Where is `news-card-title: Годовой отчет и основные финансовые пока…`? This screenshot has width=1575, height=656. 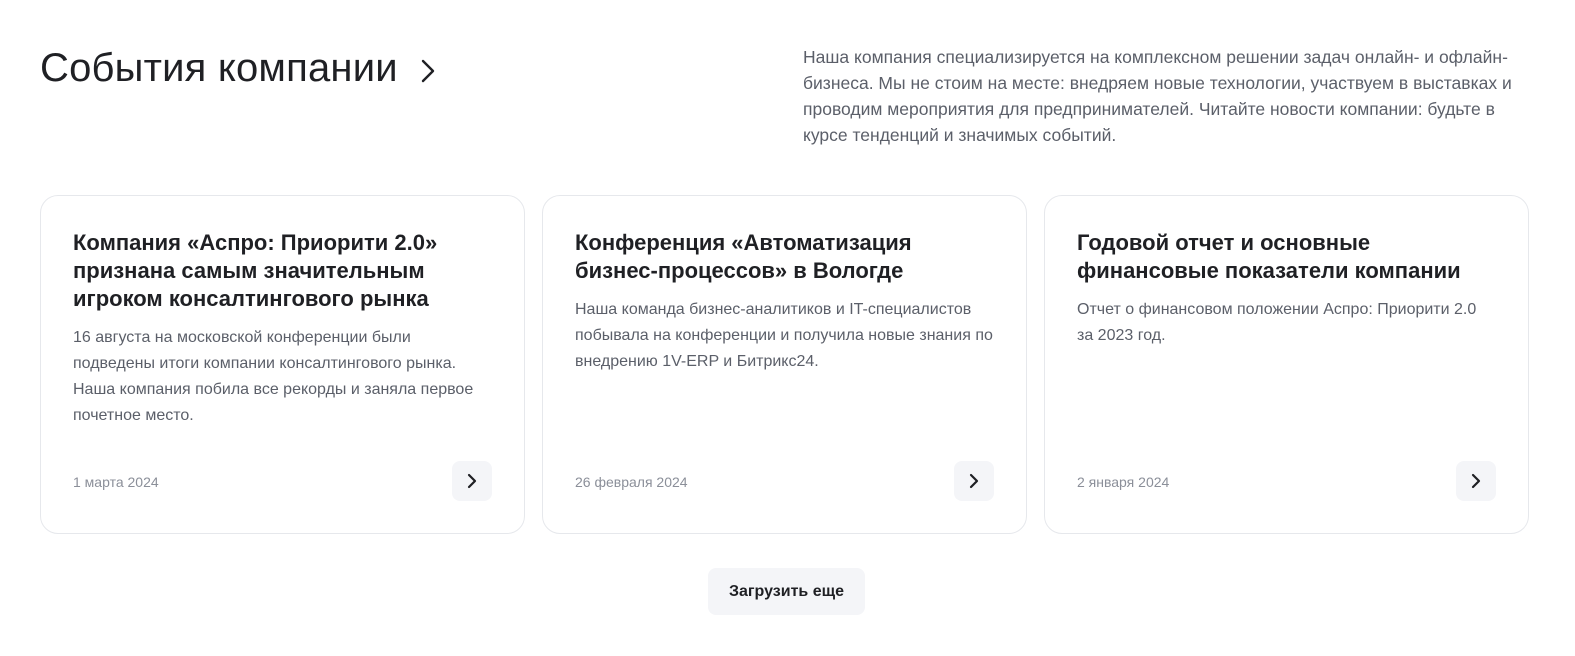 news-card-title: Годовой отчет и основные финансовые пока… is located at coordinates (1286, 256).